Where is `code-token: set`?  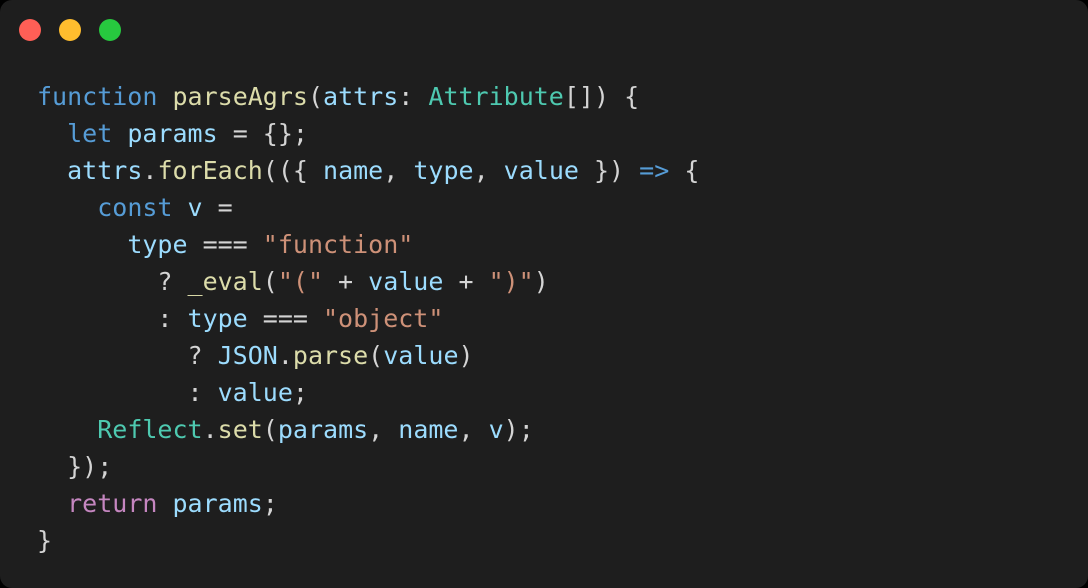
code-token: set is located at coordinates (240, 429).